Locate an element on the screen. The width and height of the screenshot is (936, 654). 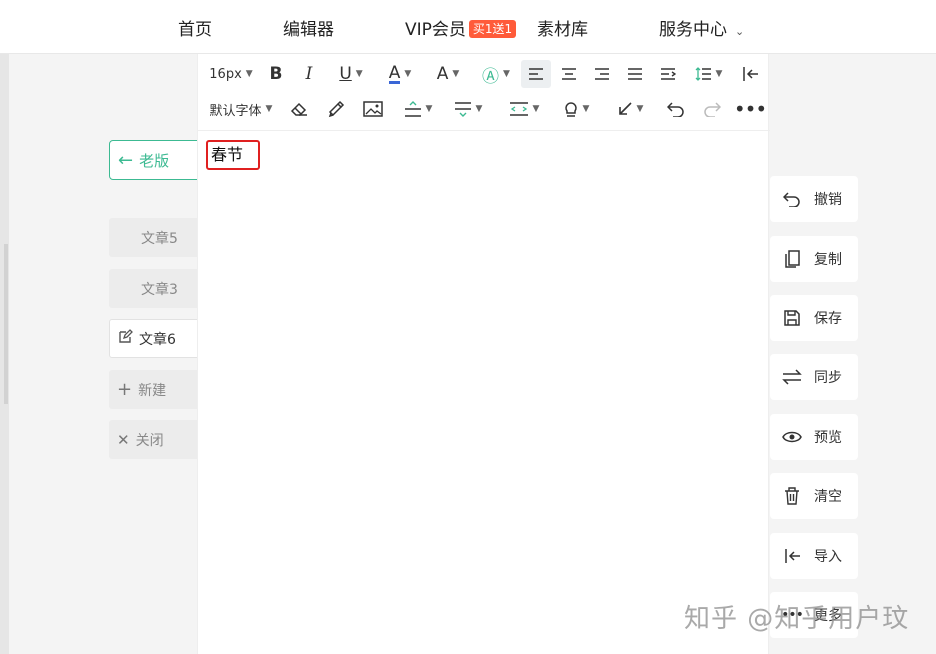
top-nav: 首页 编辑器 VIP会员 买1送1 素材库 服务中心 ⌄ is located at coordinates (468, 27).